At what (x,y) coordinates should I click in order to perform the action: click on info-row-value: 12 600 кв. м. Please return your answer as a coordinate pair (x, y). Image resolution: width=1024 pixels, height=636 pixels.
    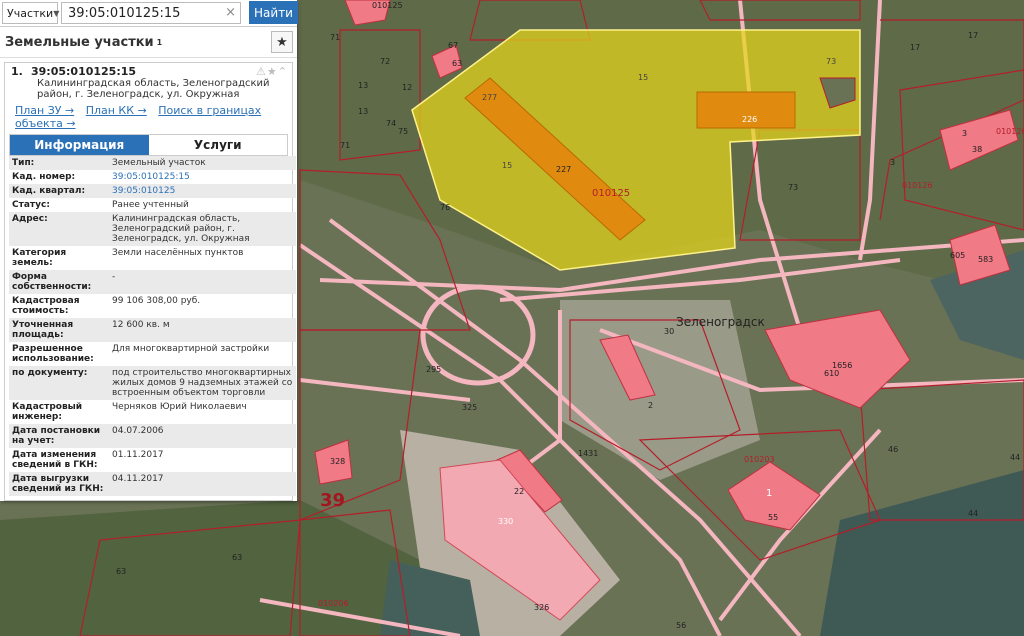
    Looking at the image, I should click on (202, 330).